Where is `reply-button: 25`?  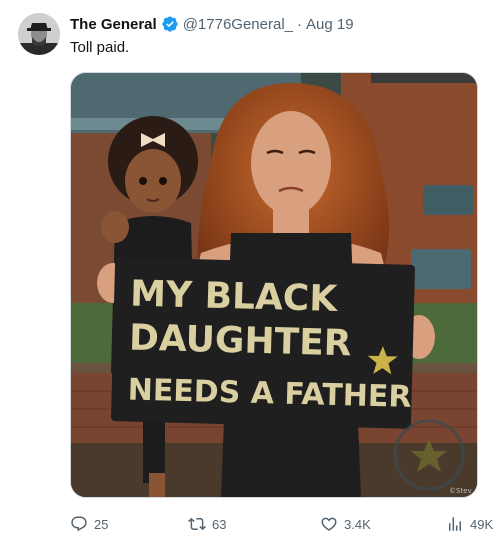
reply-button: 25 is located at coordinates (89, 524).